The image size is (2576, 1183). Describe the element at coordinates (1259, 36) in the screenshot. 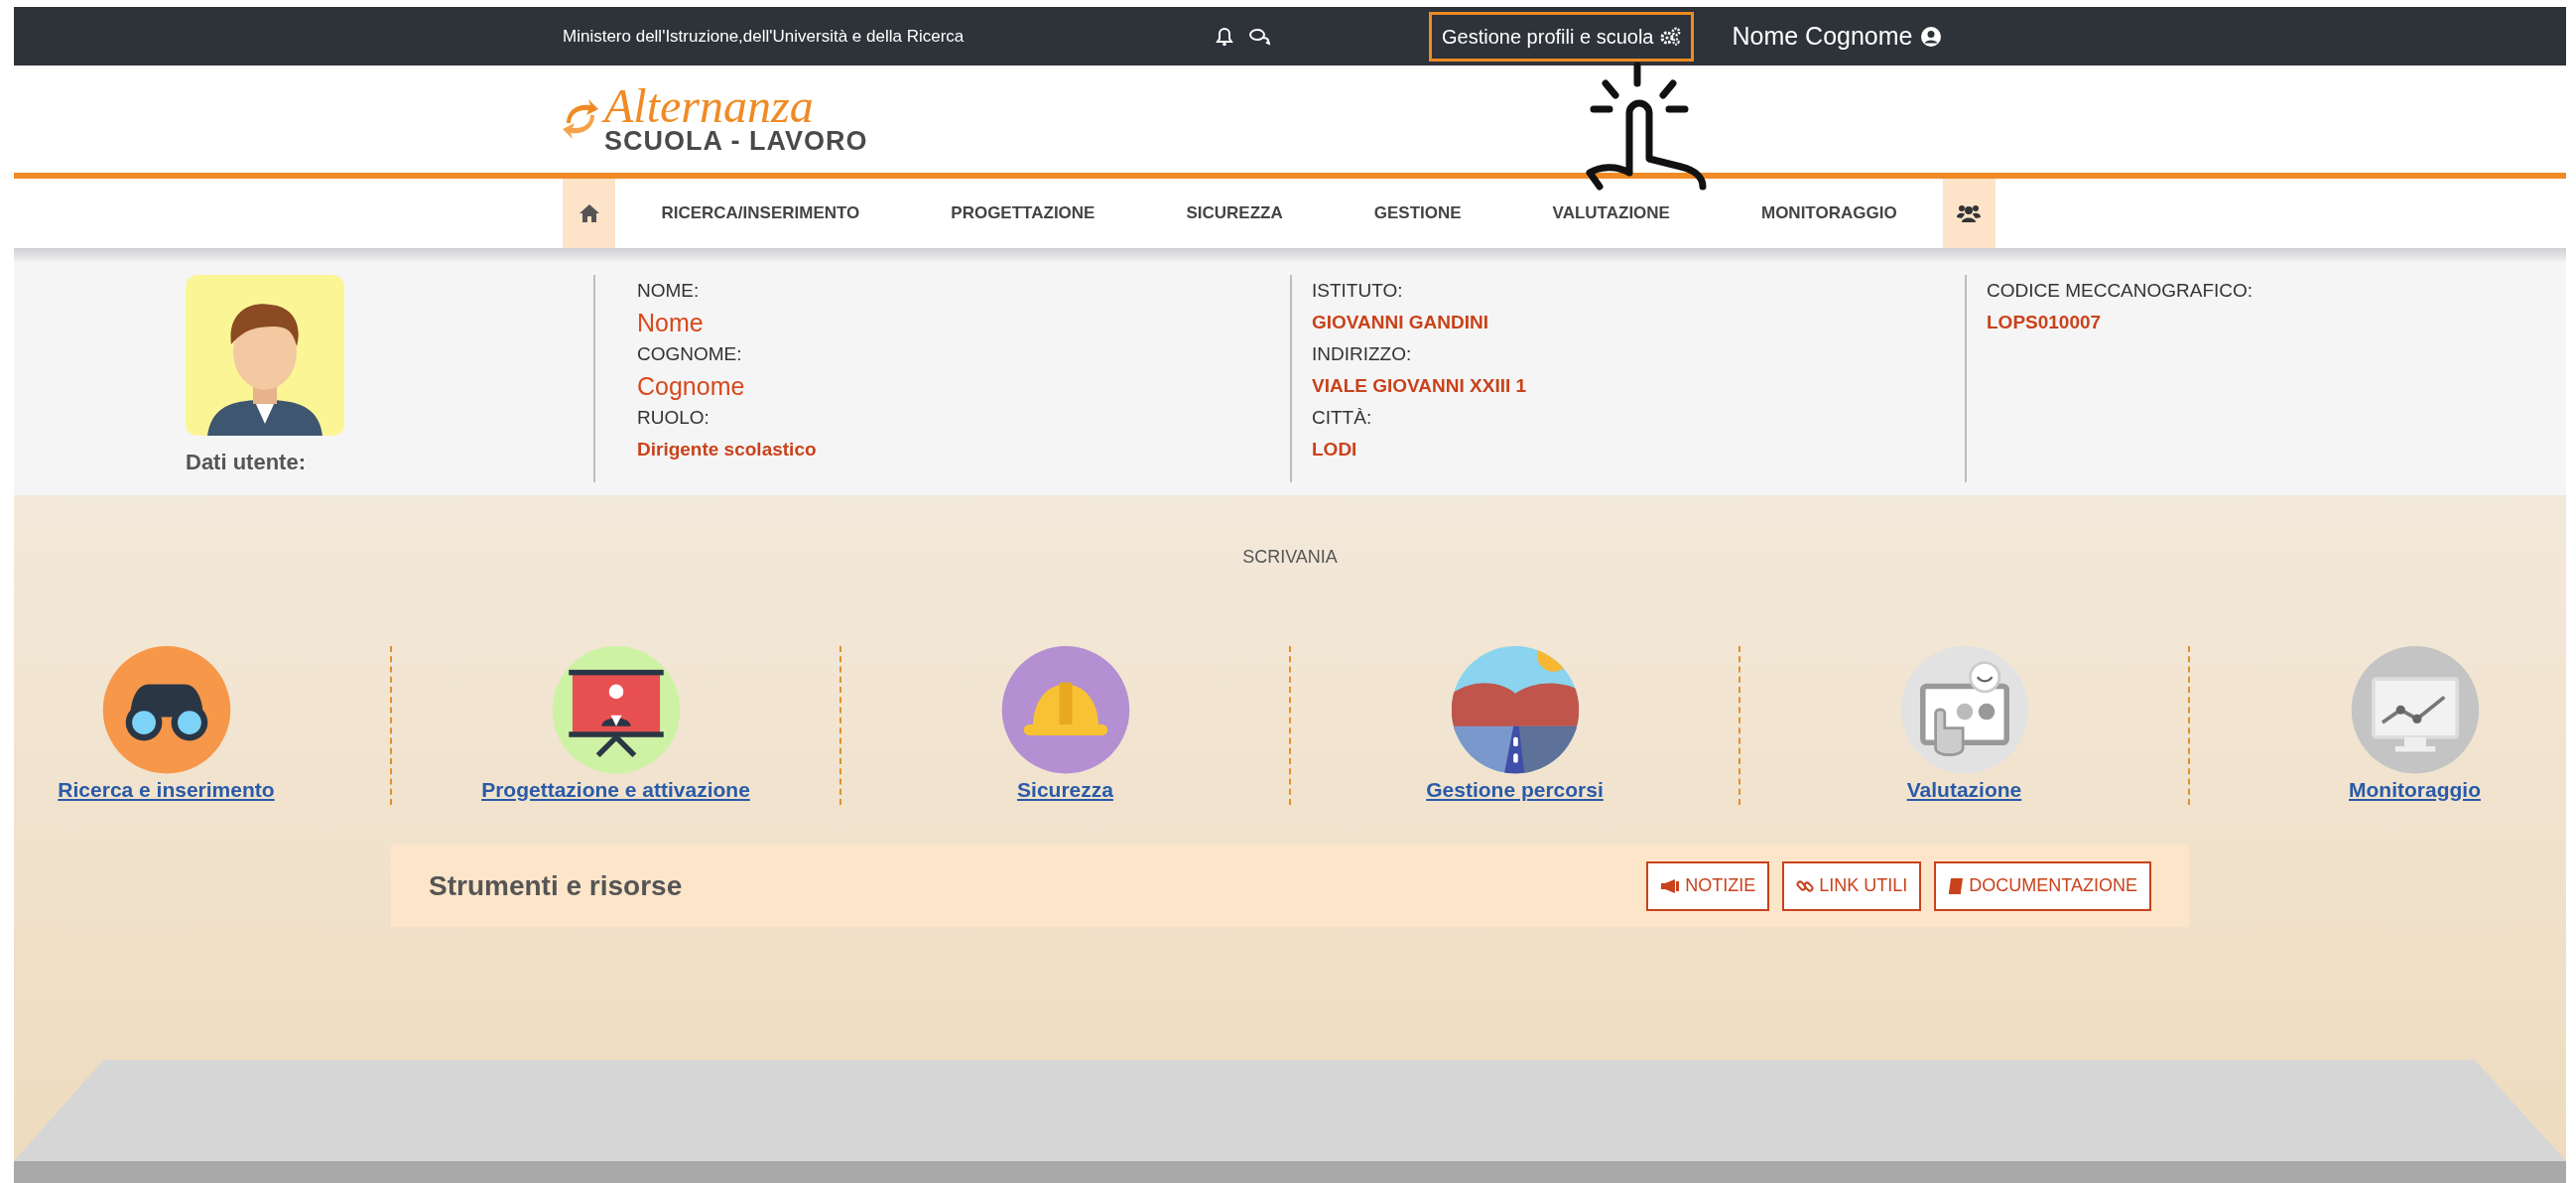

I see `chat-icon` at that location.